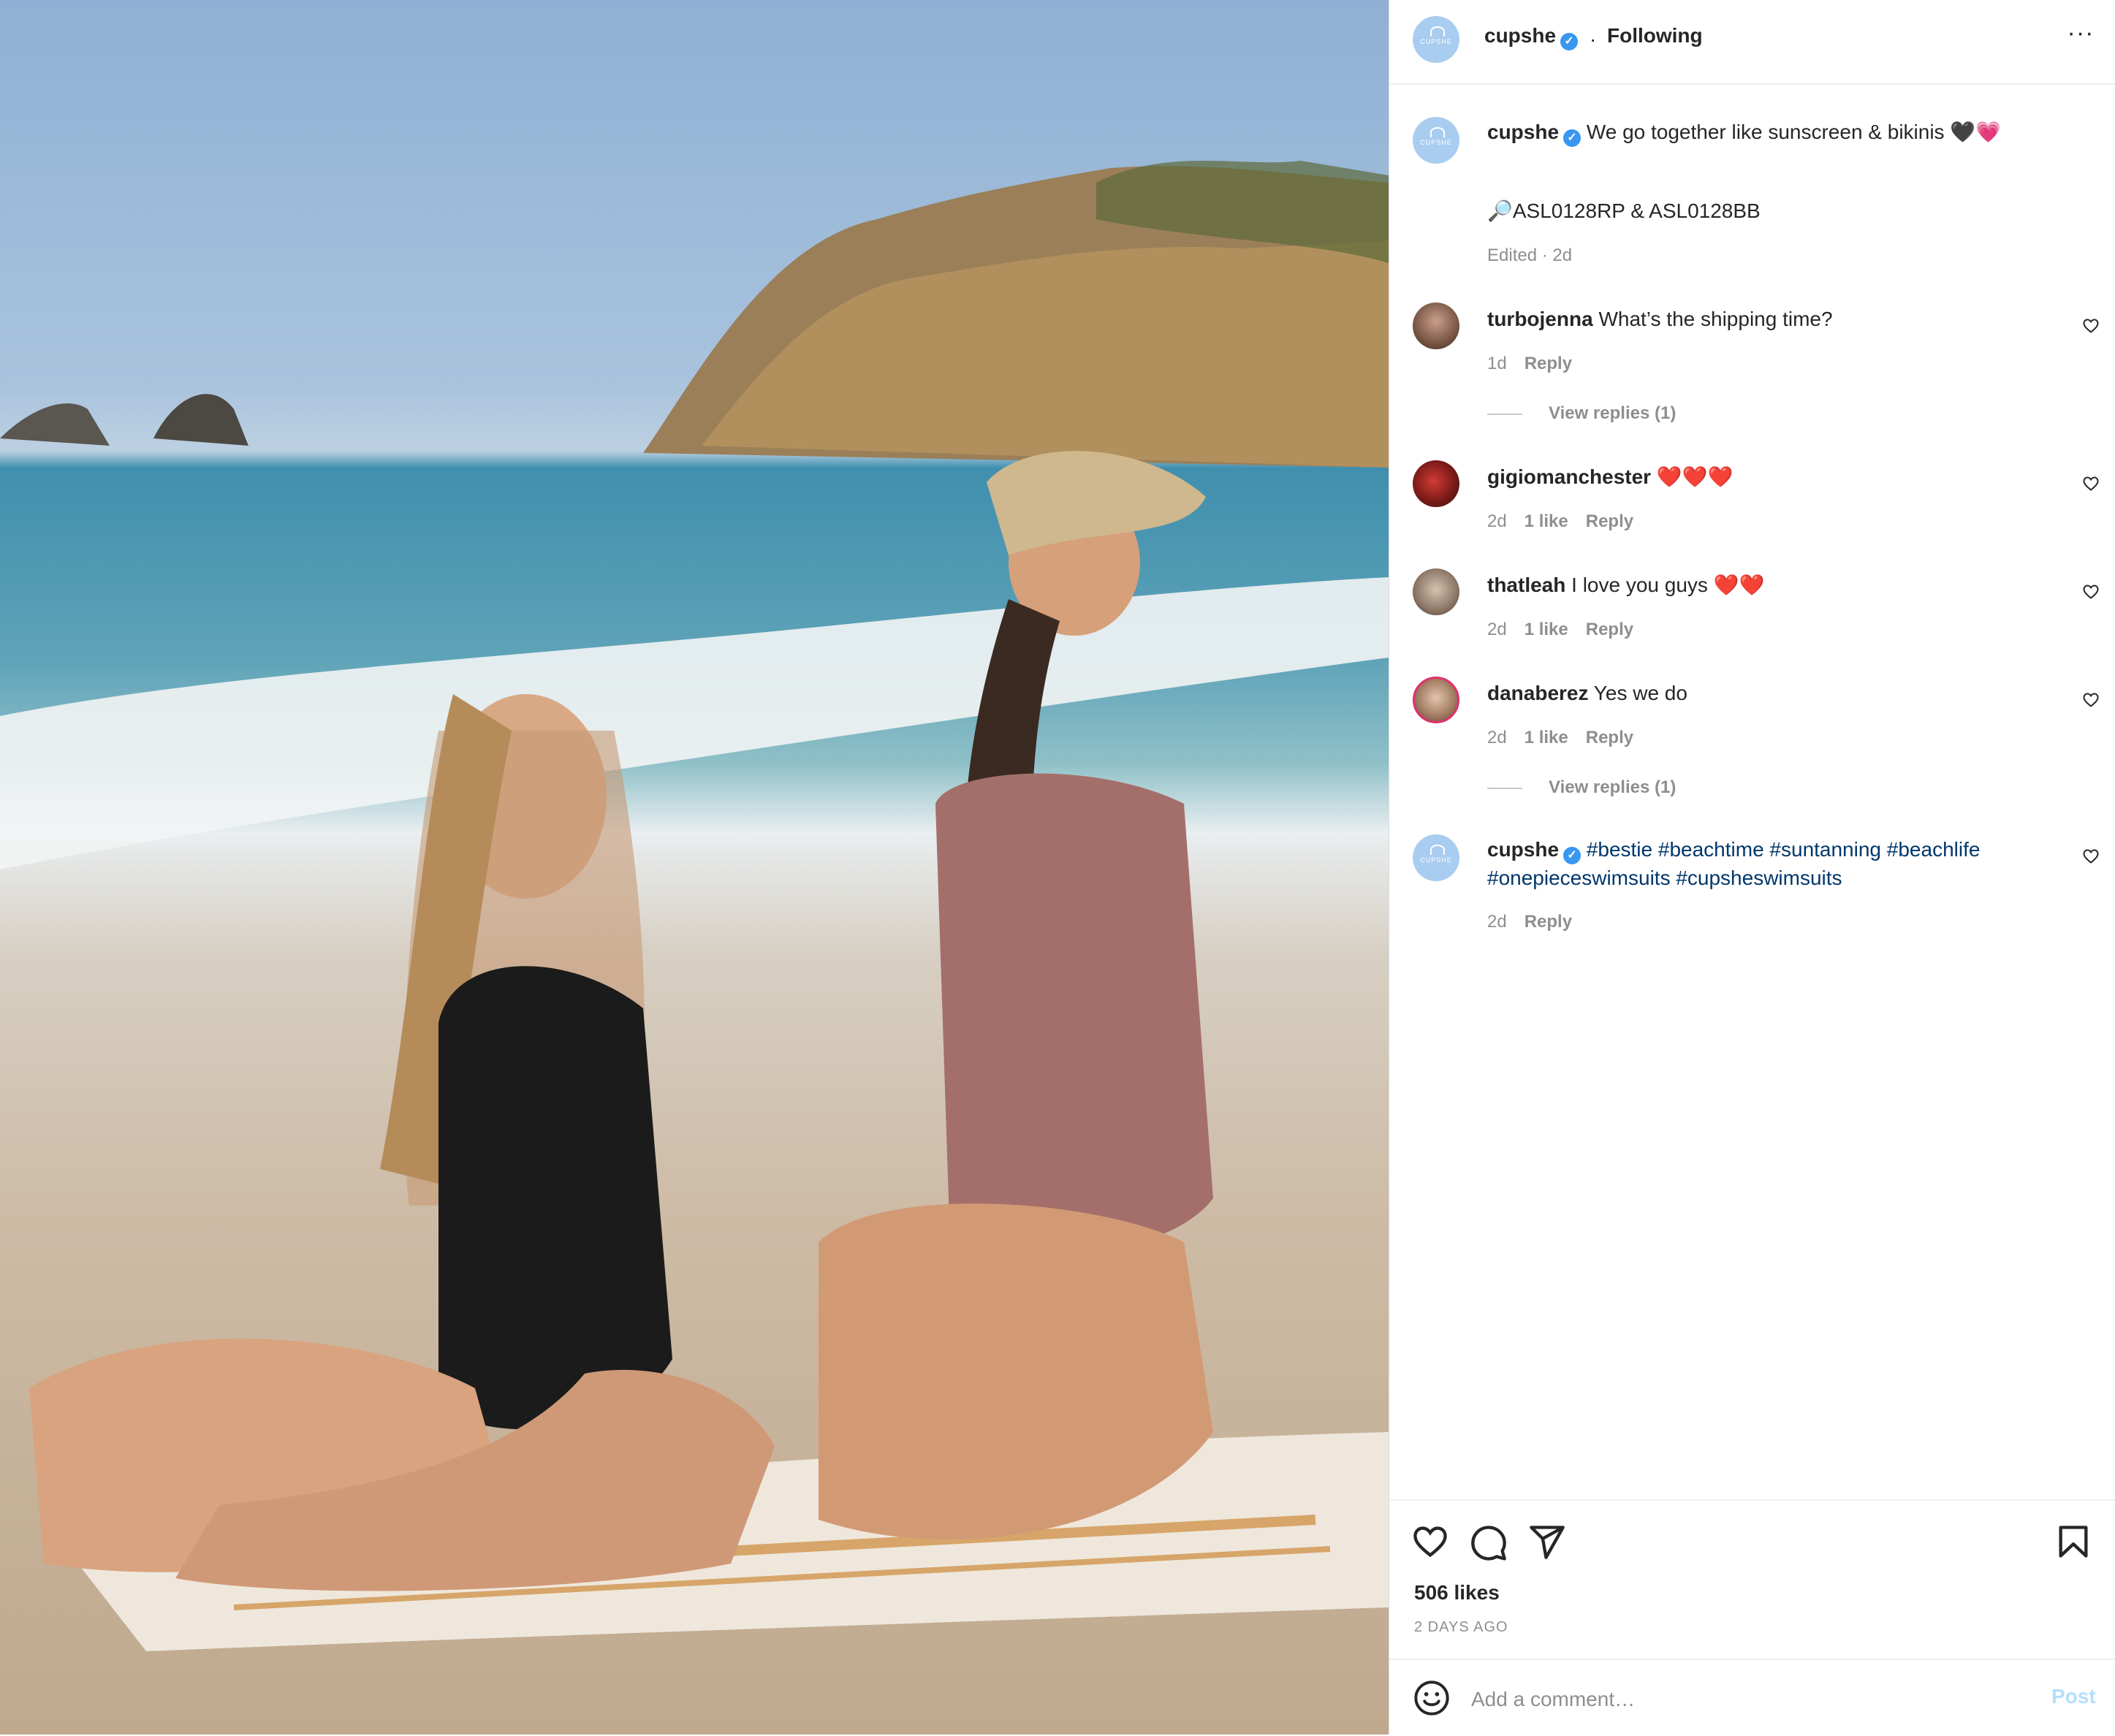 This screenshot has width=2115, height=1736. I want to click on add-comment-input, so click(1741, 1700).